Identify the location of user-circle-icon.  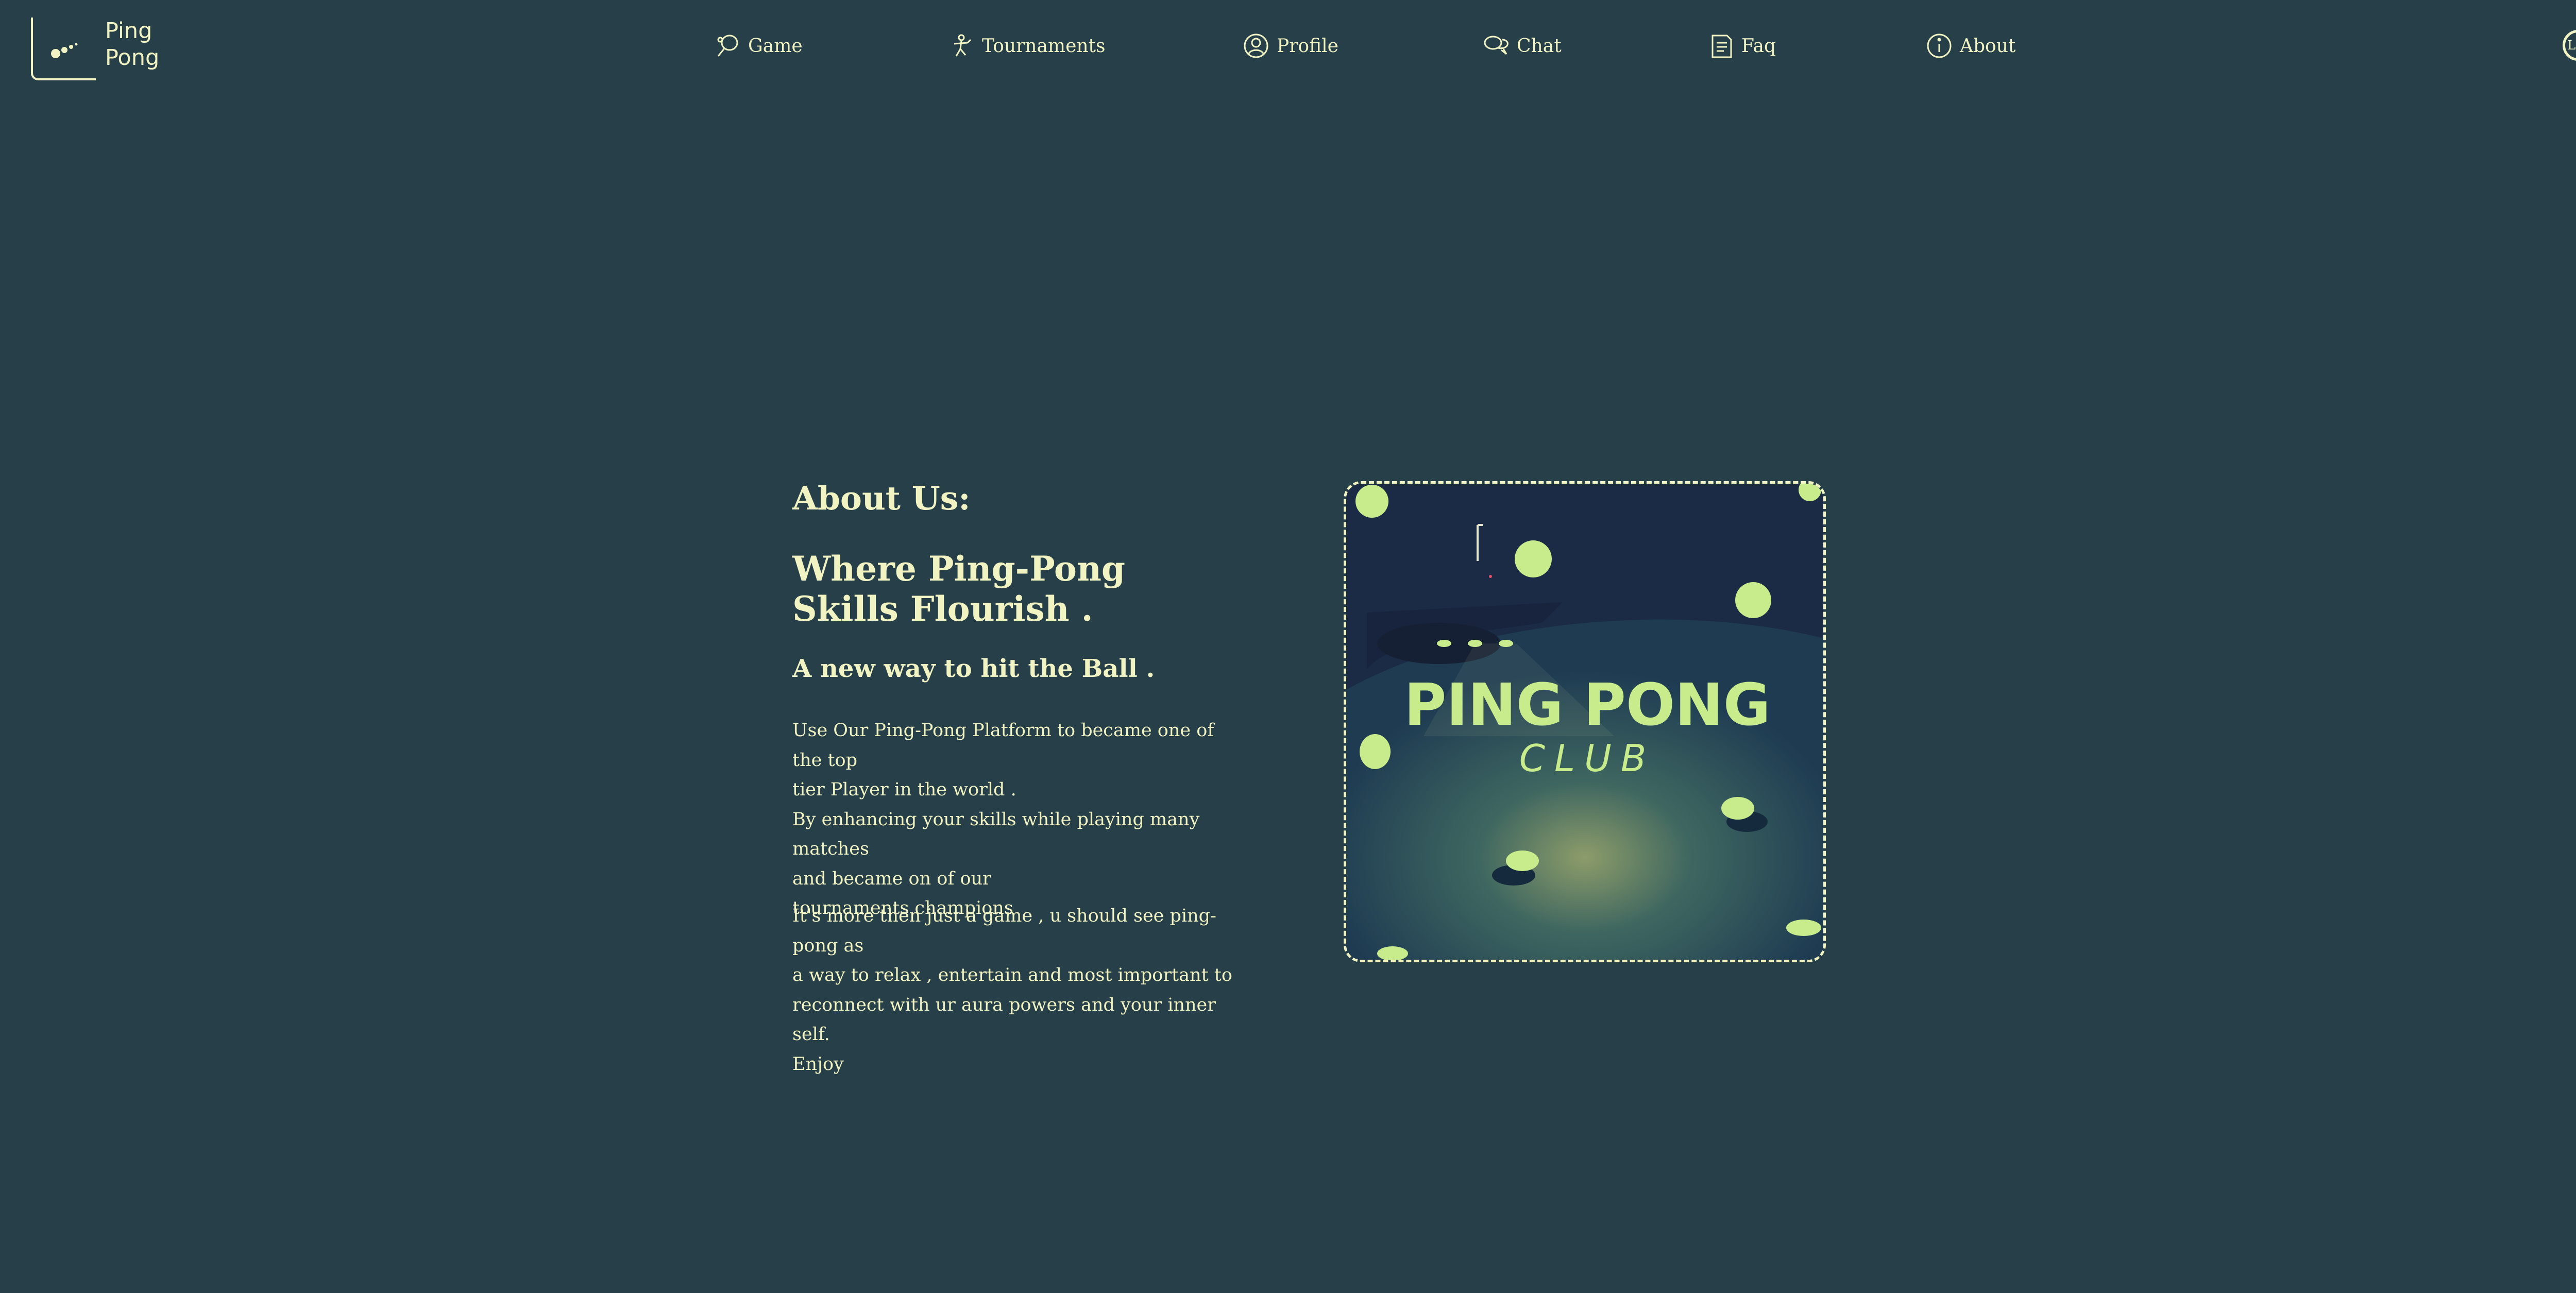
(1256, 45).